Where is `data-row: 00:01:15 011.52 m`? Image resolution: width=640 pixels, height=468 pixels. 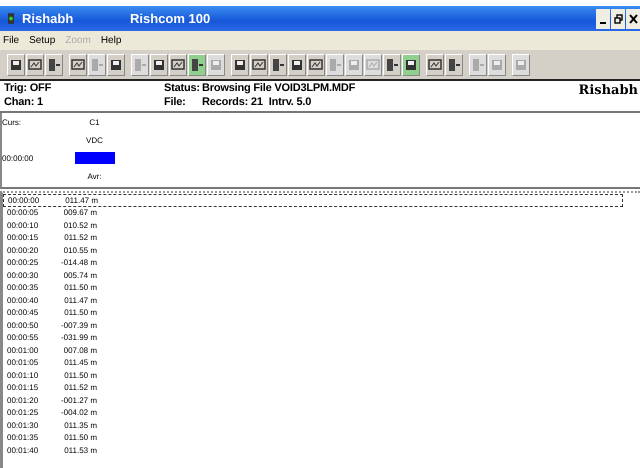
data-row: 00:01:15 011.52 m is located at coordinates (313, 388).